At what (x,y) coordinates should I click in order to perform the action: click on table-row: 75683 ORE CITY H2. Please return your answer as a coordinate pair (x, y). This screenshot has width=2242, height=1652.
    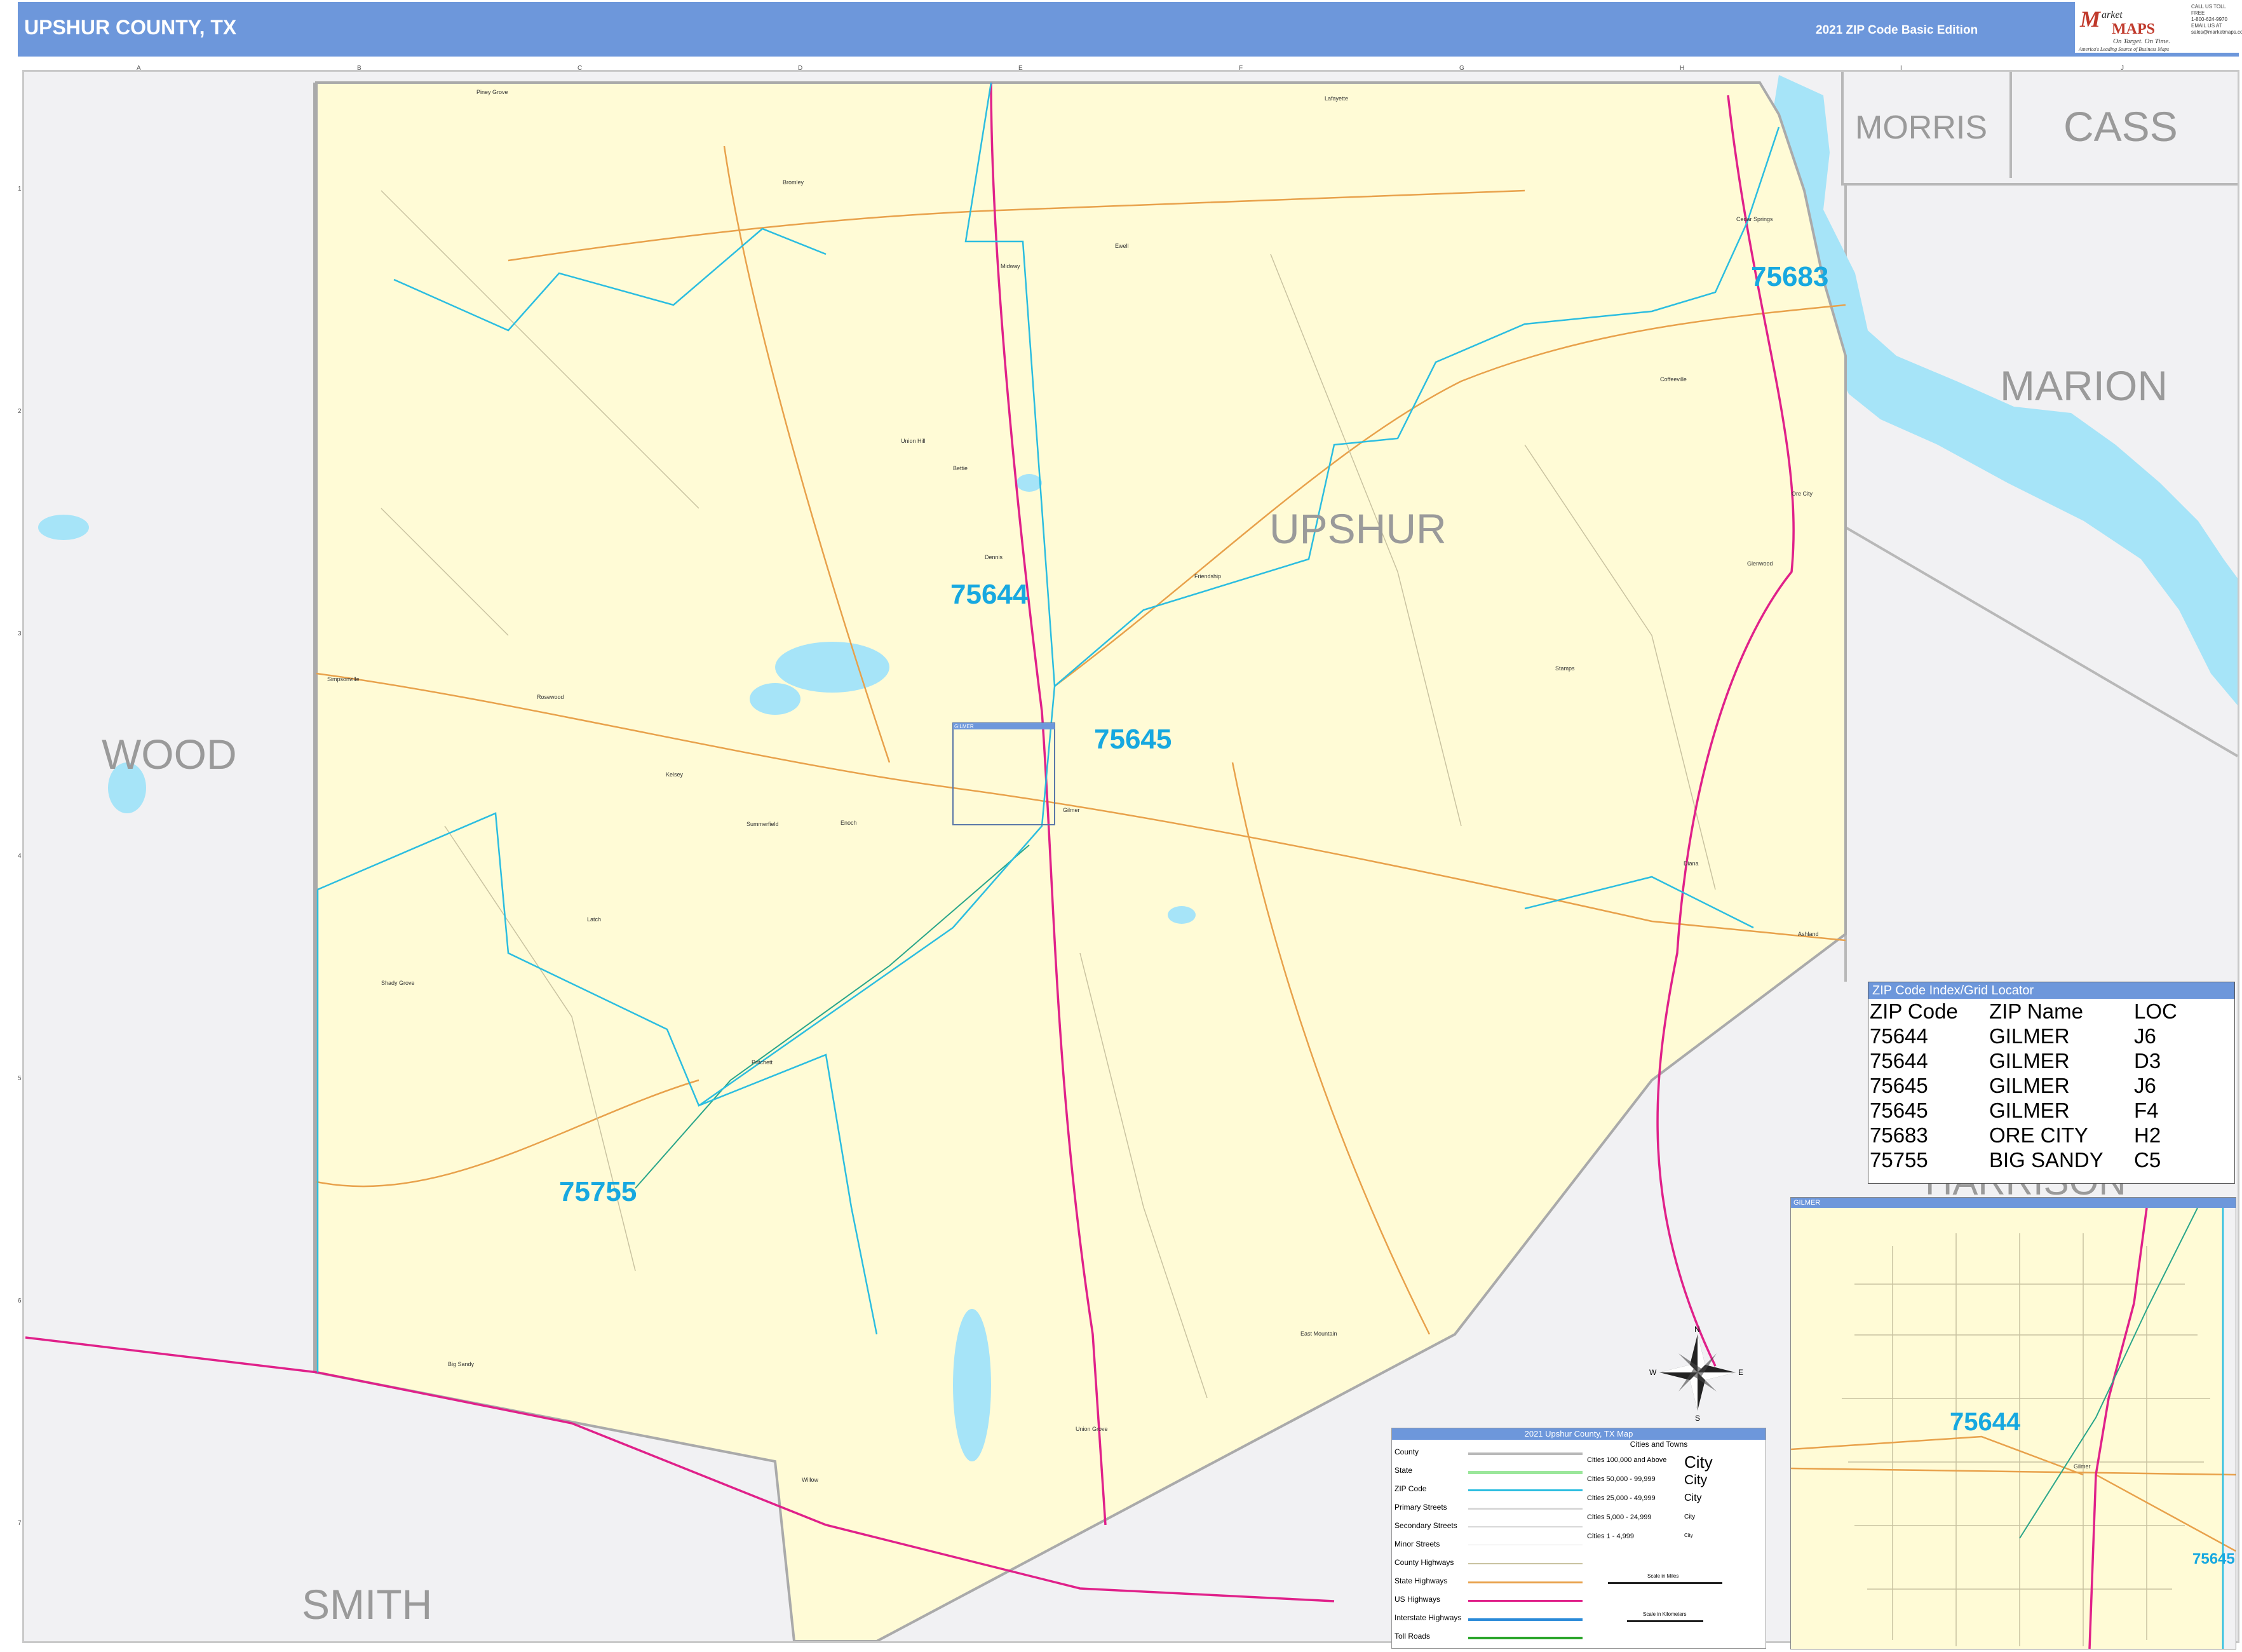
    Looking at the image, I should click on (2023, 1135).